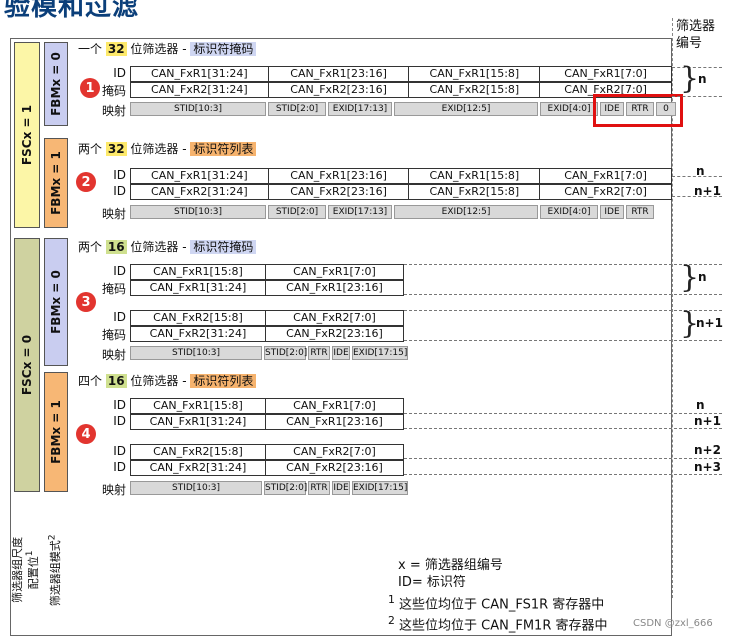 The image size is (730, 639). Describe the element at coordinates (113, 111) in the screenshot. I see `s1-map-label: 映射` at that location.